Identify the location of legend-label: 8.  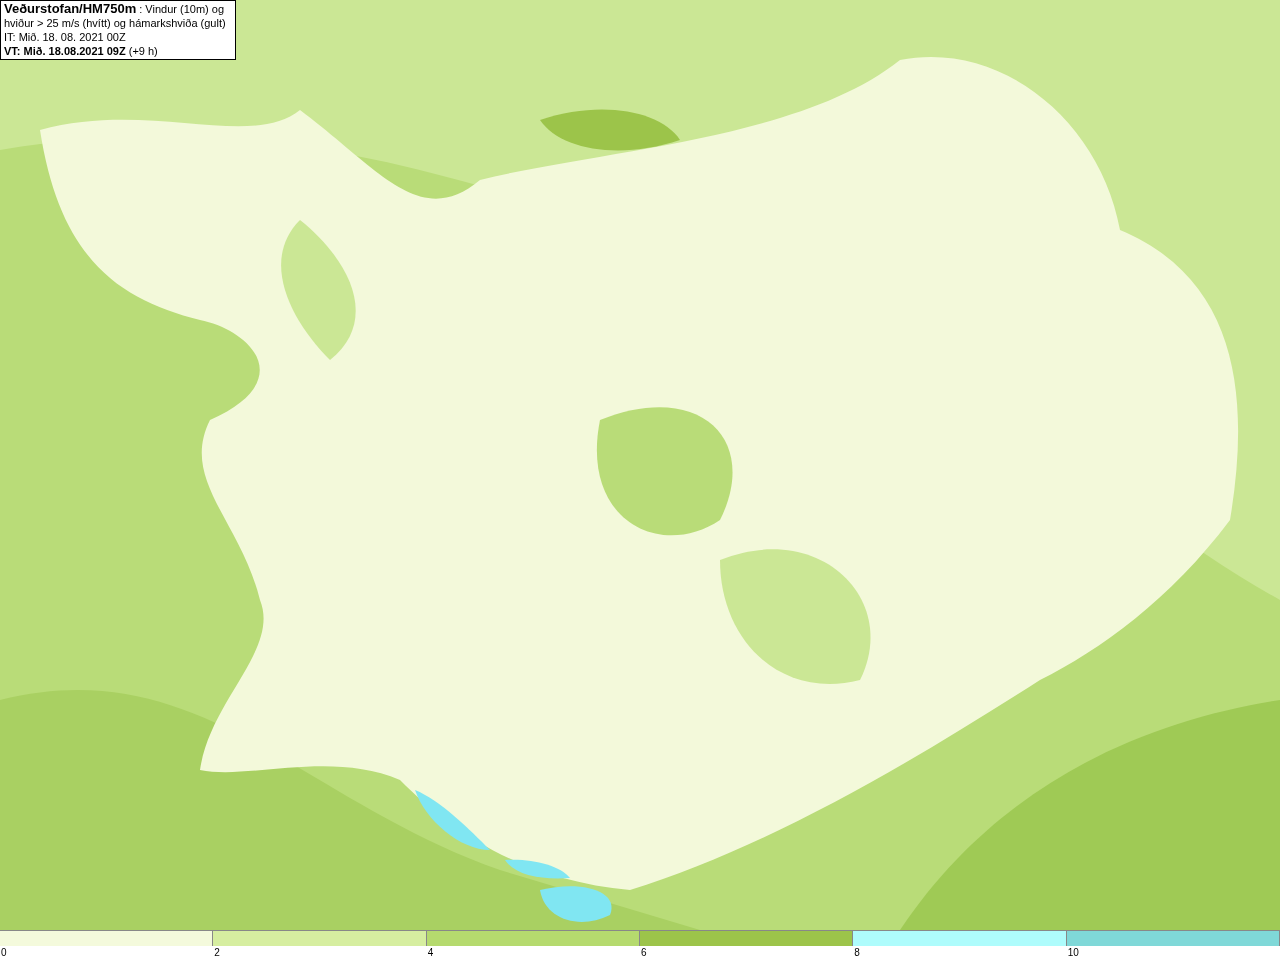
(857, 952).